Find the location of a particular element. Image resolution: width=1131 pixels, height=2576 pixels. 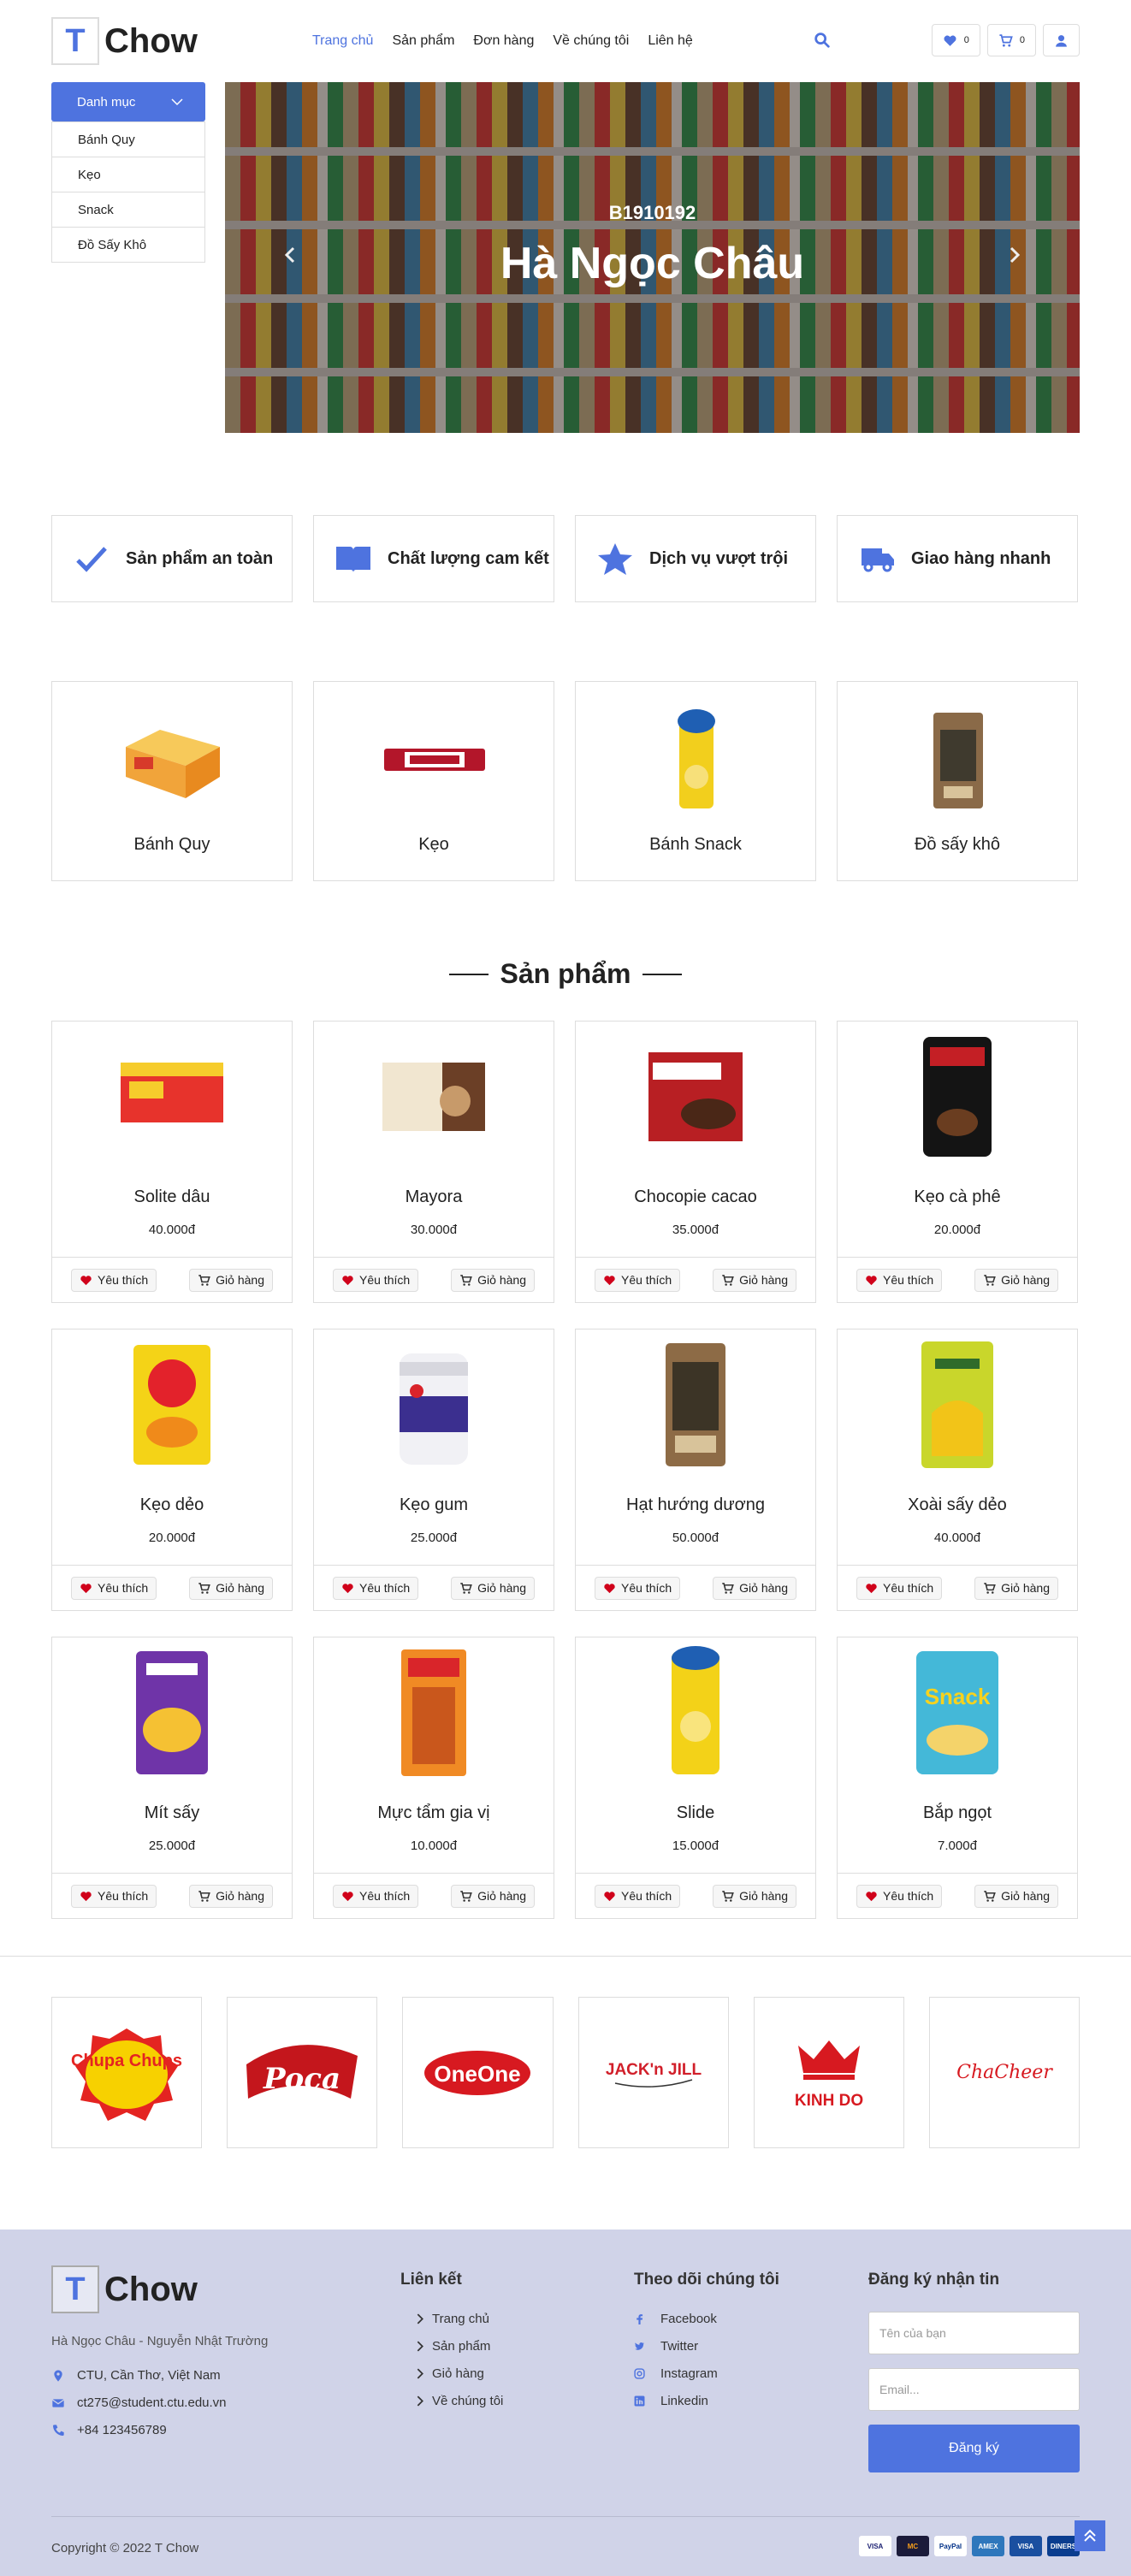

product-body: Snack Bắp ngọt 7.000đ is located at coordinates (957, 1755).